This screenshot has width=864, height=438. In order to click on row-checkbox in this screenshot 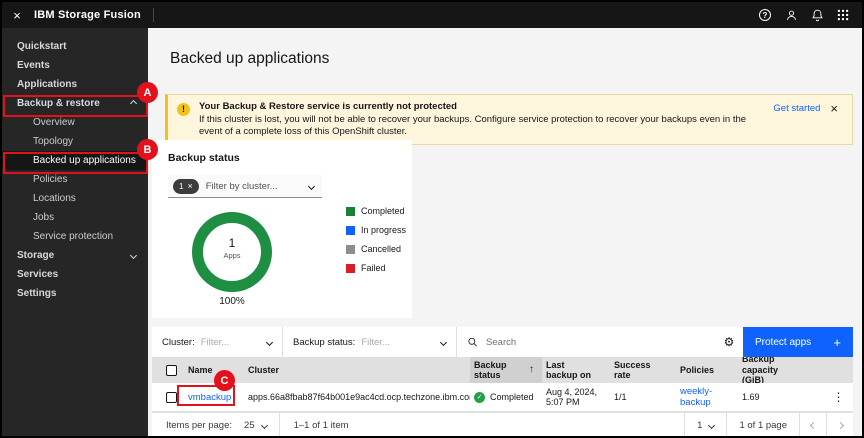, I will do `click(171, 397)`.